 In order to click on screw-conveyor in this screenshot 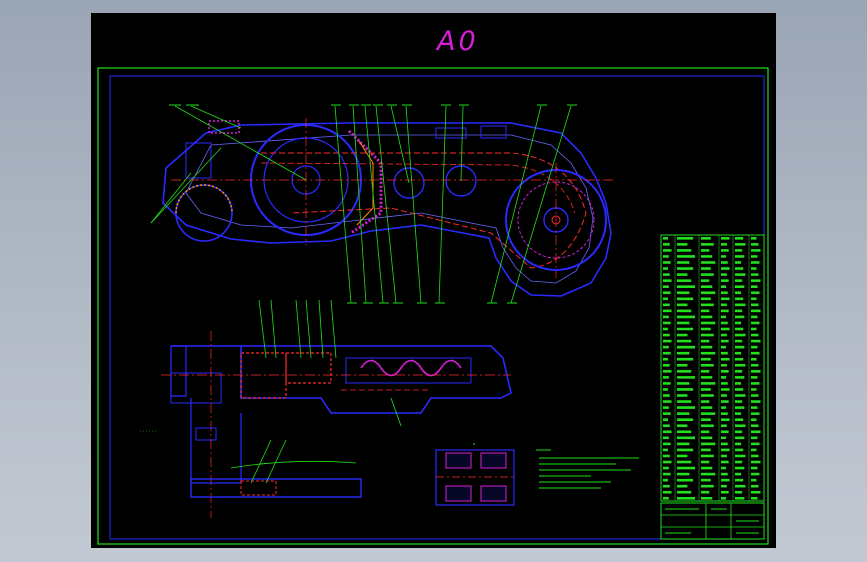, I will do `click(411, 368)`.